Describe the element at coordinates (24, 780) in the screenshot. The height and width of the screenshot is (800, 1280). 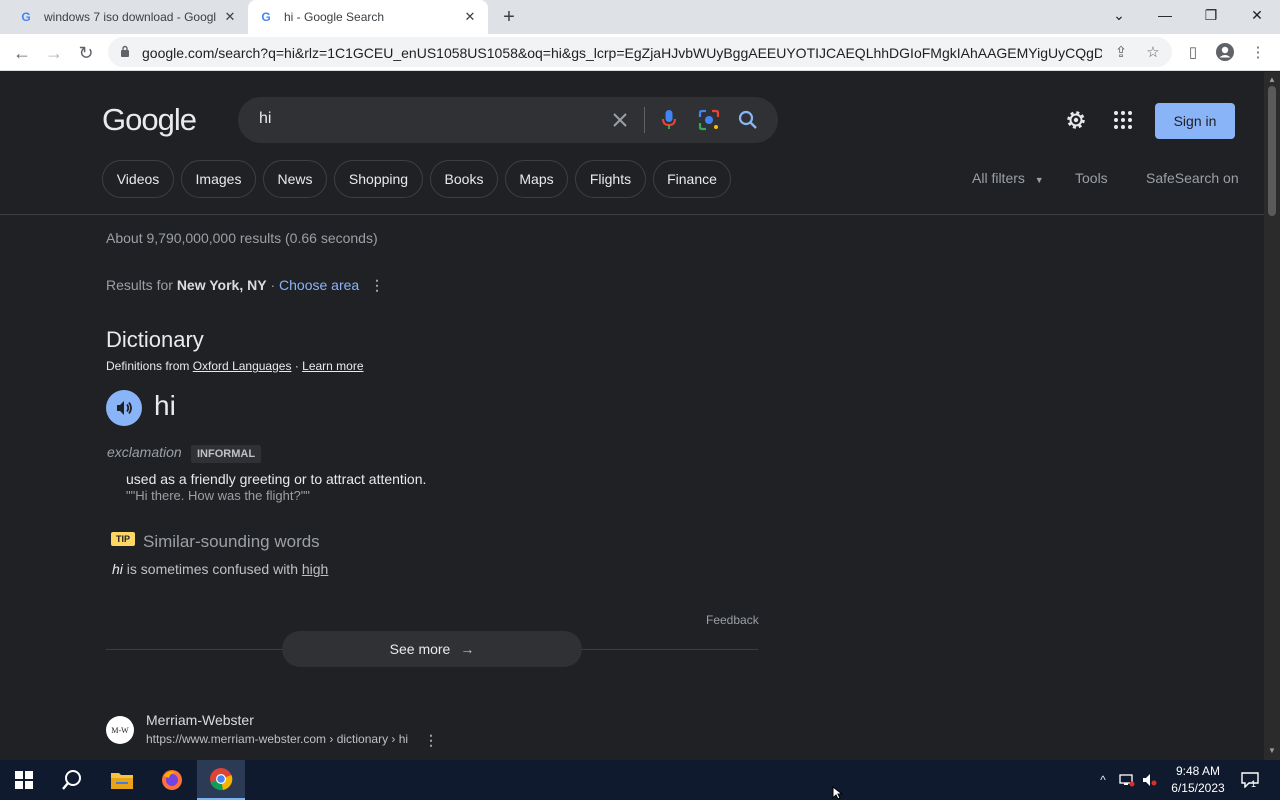
I see `windows-start-icon` at that location.